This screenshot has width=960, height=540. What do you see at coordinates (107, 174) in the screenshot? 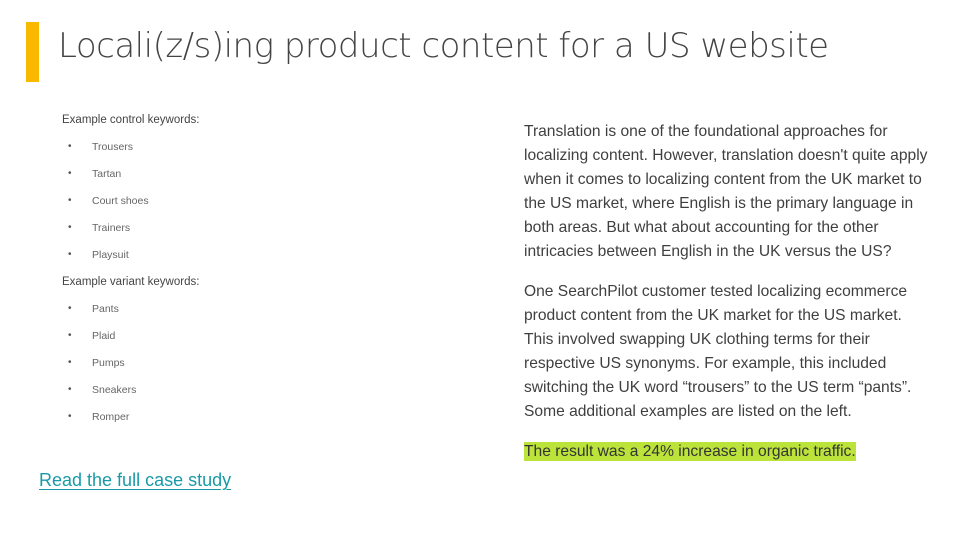
I see `keyword-label: Tartan` at bounding box center [107, 174].